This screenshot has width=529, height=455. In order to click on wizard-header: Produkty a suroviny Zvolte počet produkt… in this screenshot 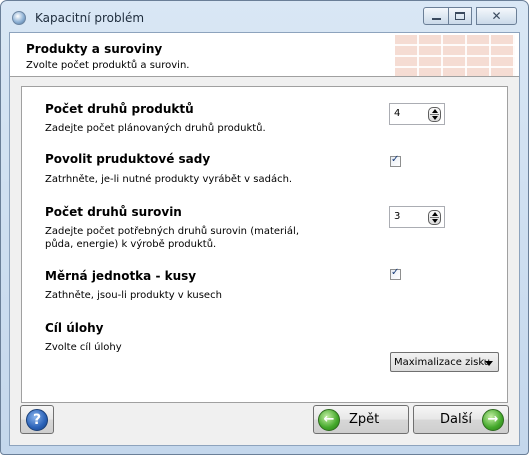, I will do `click(264, 55)`.